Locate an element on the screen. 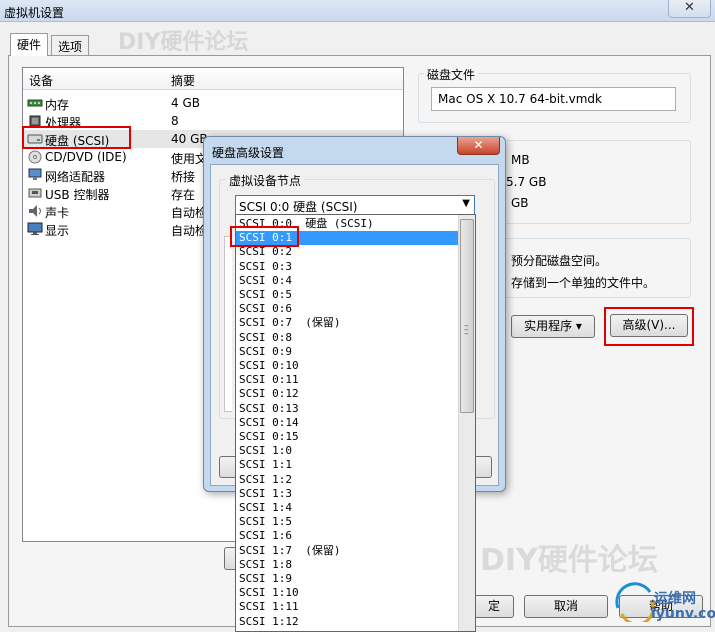 This screenshot has width=715, height=632. dropdown-option: SCSI 1:3 is located at coordinates (347, 494).